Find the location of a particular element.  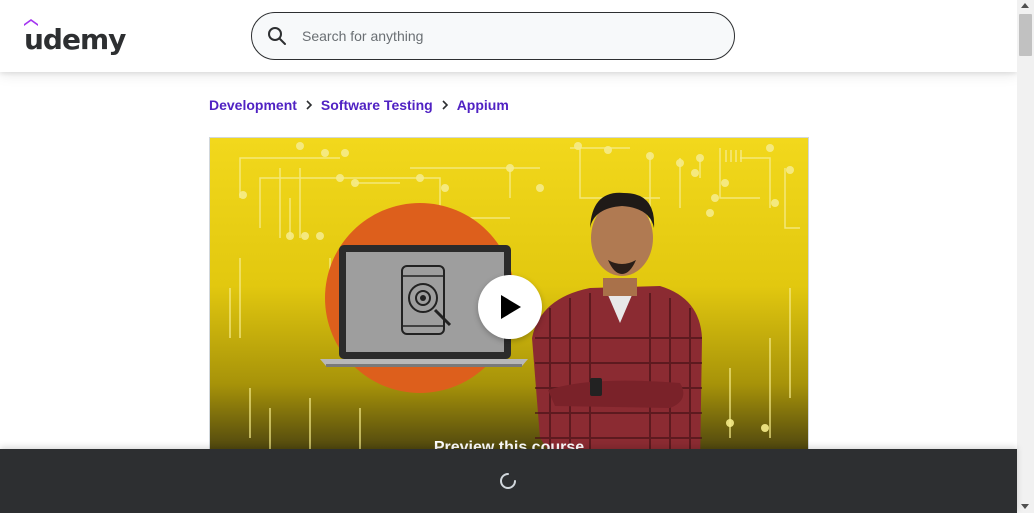

scroll-down-arrow-icon is located at coordinates (1025, 506).